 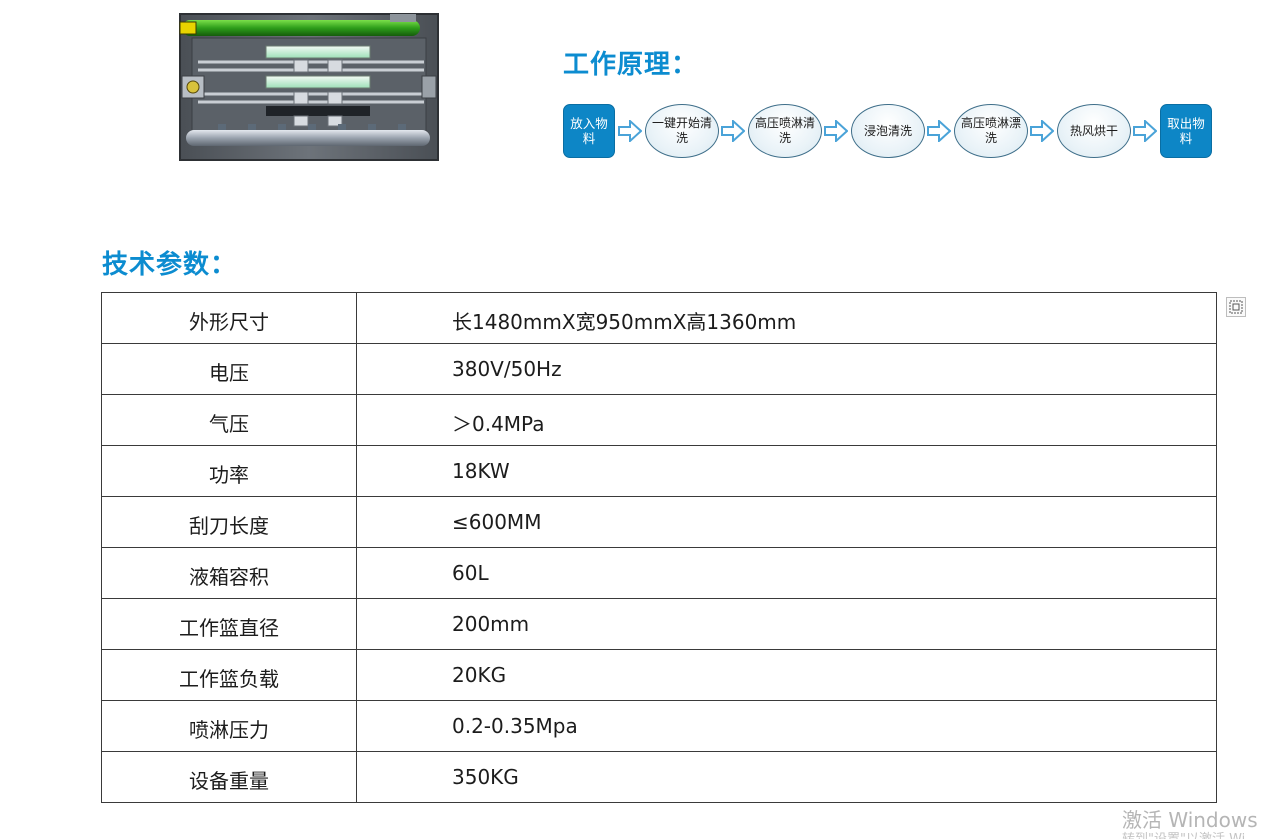 What do you see at coordinates (624, 322) in the screenshot?
I see `spec-value-cell: 长1480mmX宽950mmX高1360mm` at bounding box center [624, 322].